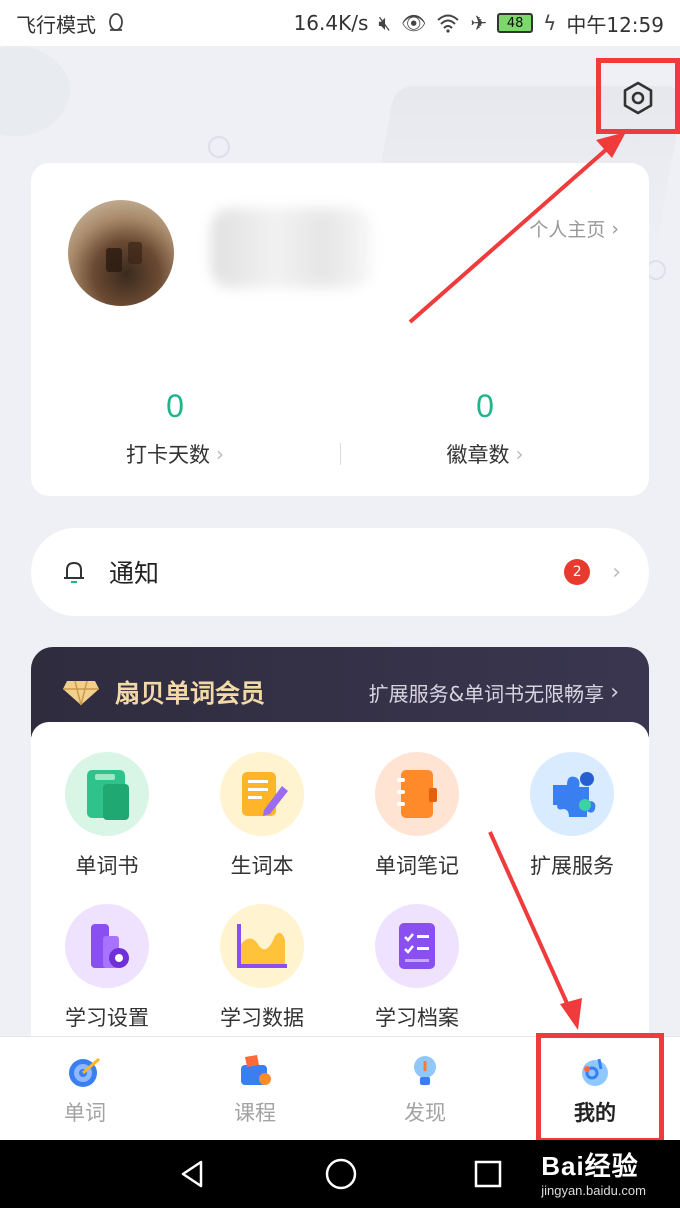  I want to click on airplane-icon: ✈, so click(479, 23).